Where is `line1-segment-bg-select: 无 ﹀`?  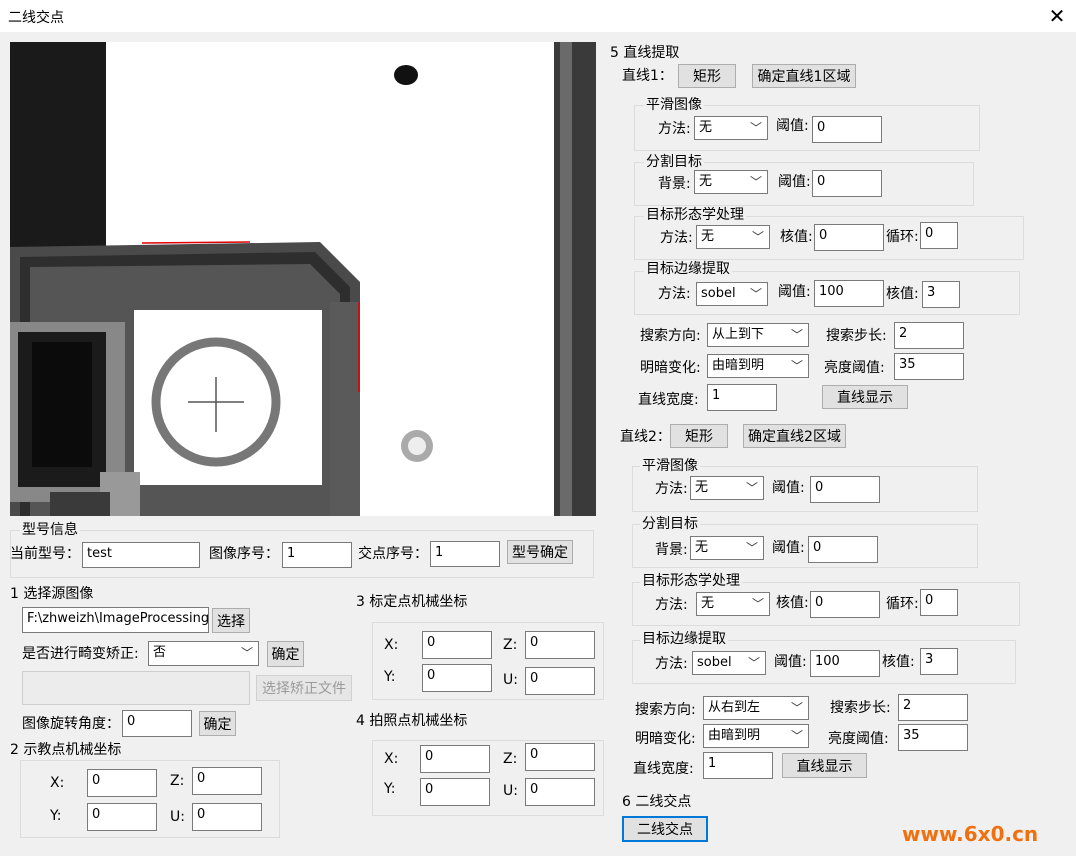
line1-segment-bg-select: 无 ﹀ is located at coordinates (731, 182).